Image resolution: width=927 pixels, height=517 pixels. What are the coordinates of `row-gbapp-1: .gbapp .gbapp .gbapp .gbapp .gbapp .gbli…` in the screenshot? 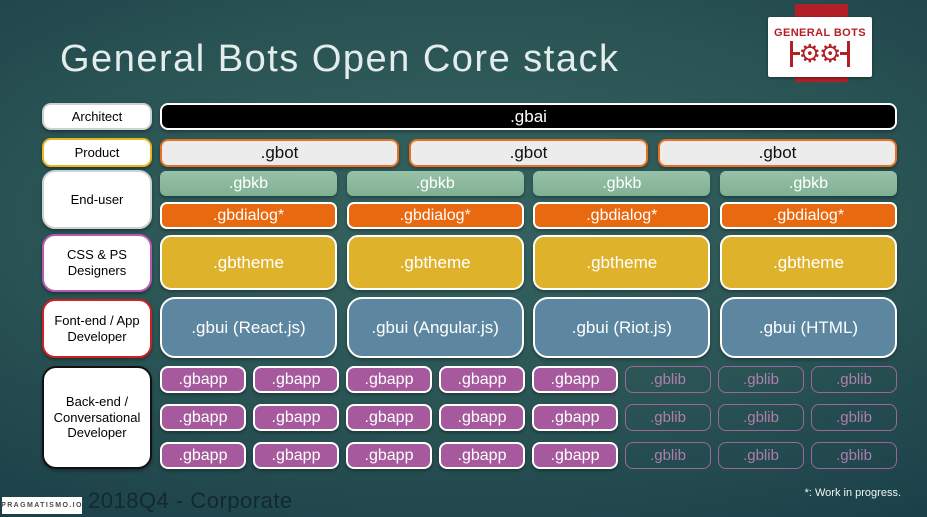 It's located at (528, 379).